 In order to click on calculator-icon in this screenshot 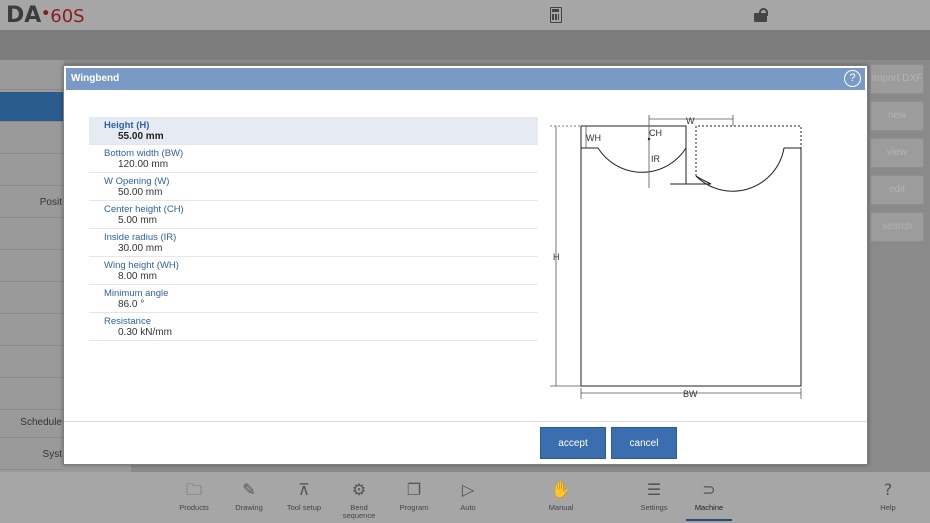, I will do `click(556, 15)`.